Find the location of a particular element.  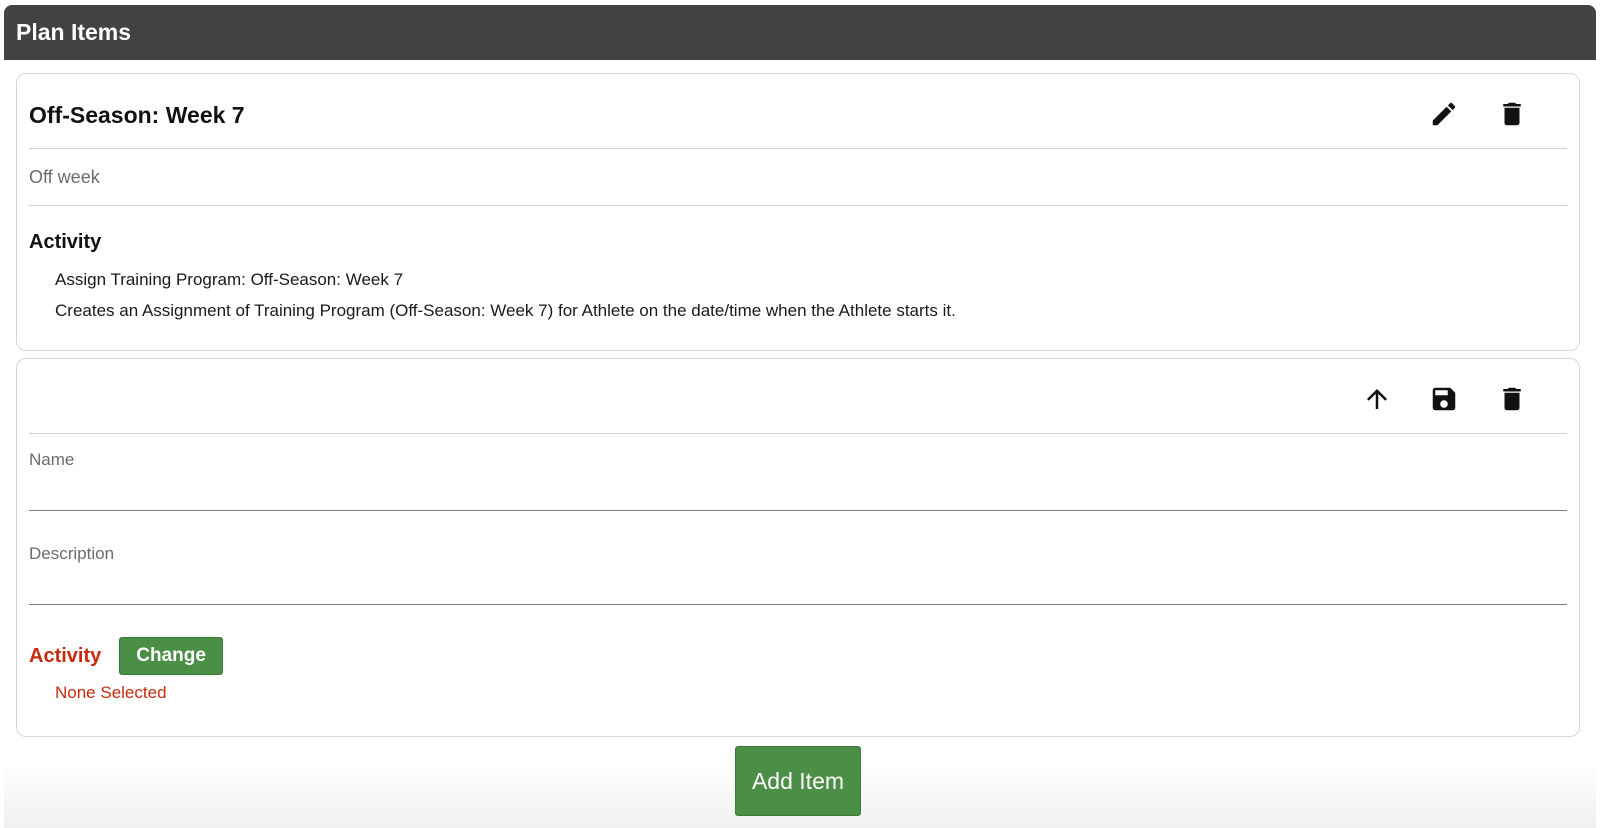

description-field: Description is located at coordinates (798, 572).